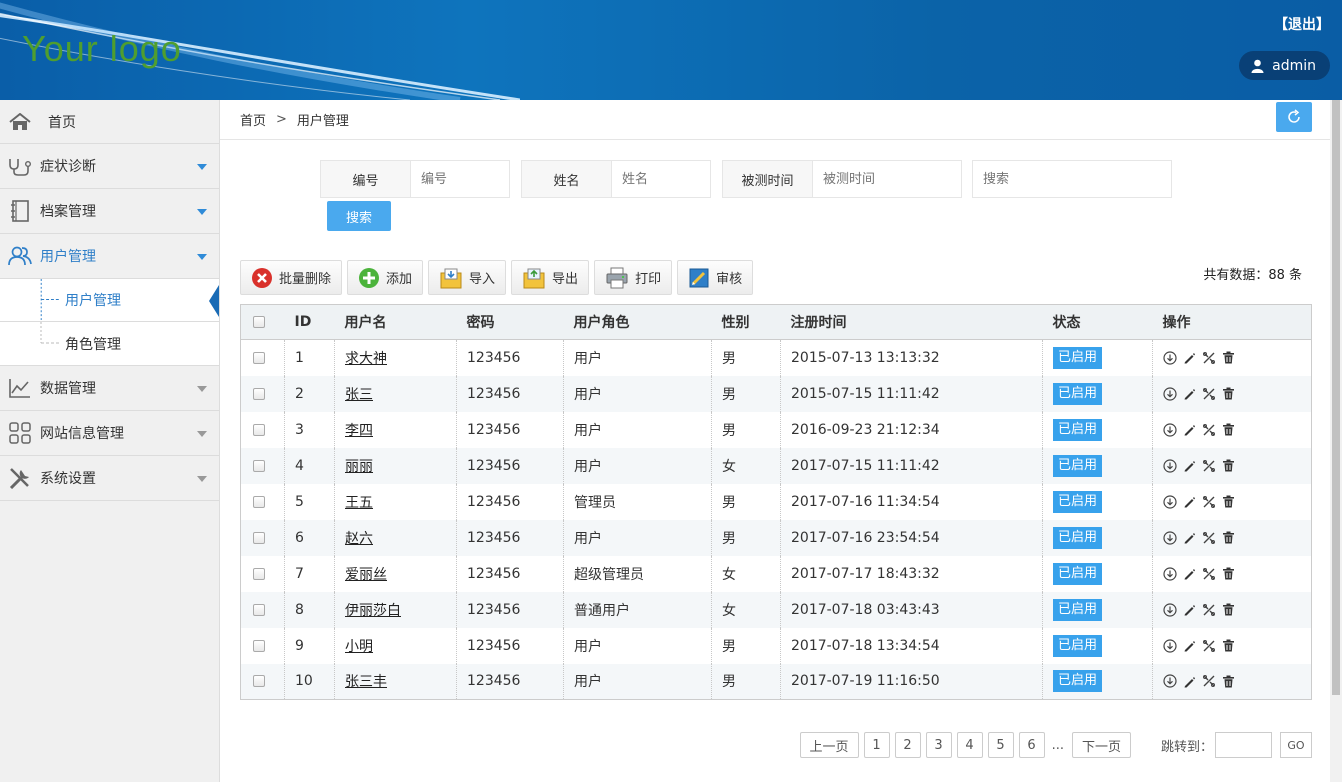  I want to click on username-link: 伊丽莎白, so click(373, 611).